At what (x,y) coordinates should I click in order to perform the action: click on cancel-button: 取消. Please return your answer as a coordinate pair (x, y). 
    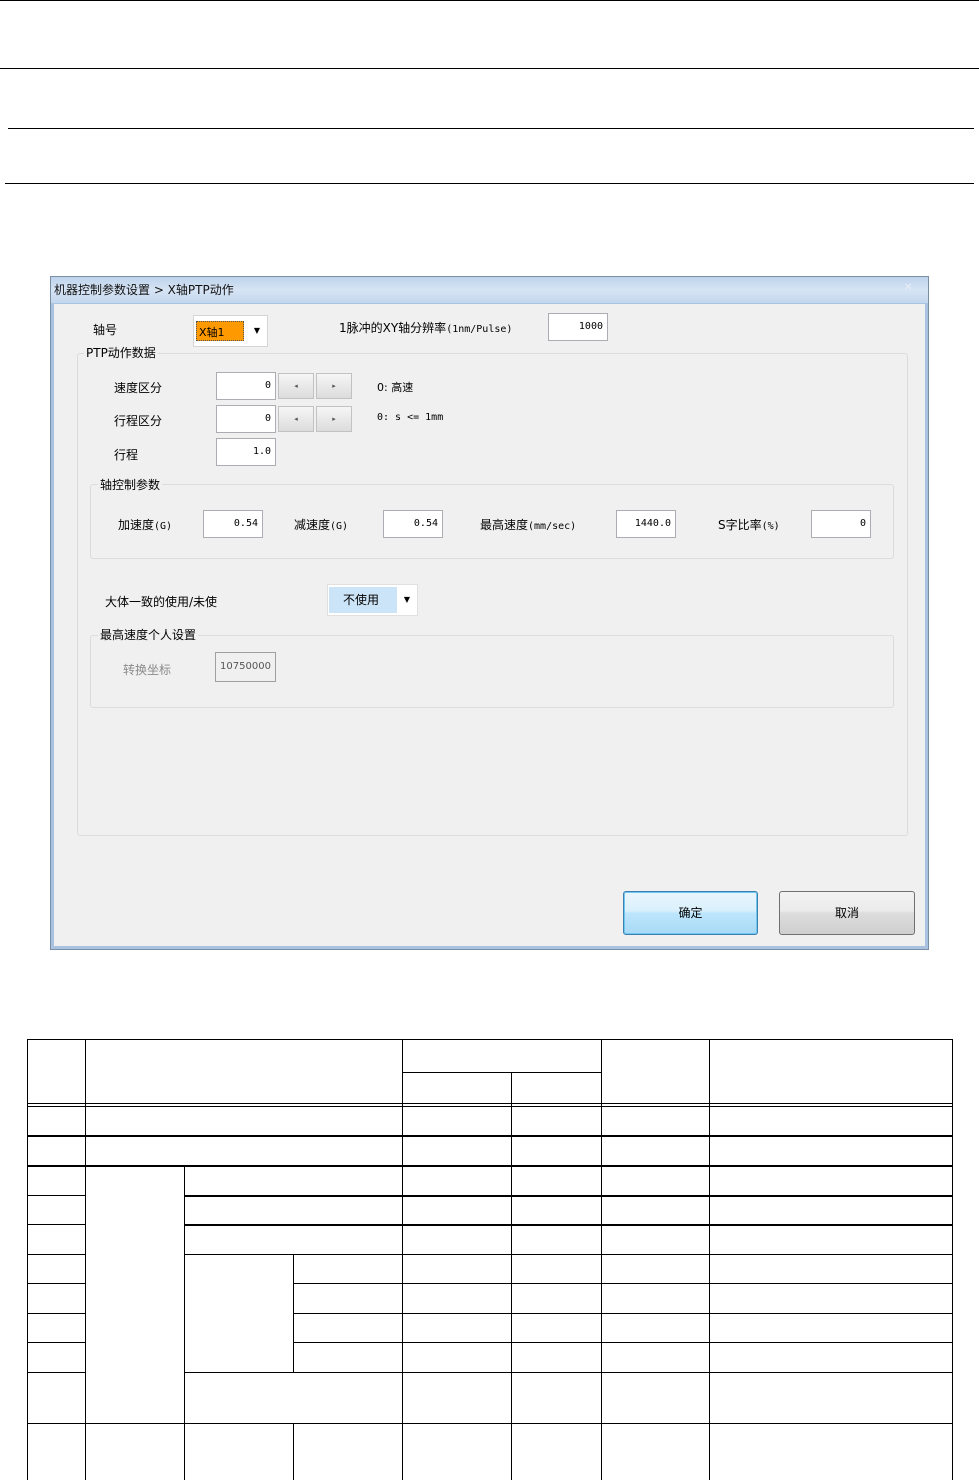
    Looking at the image, I should click on (847, 913).